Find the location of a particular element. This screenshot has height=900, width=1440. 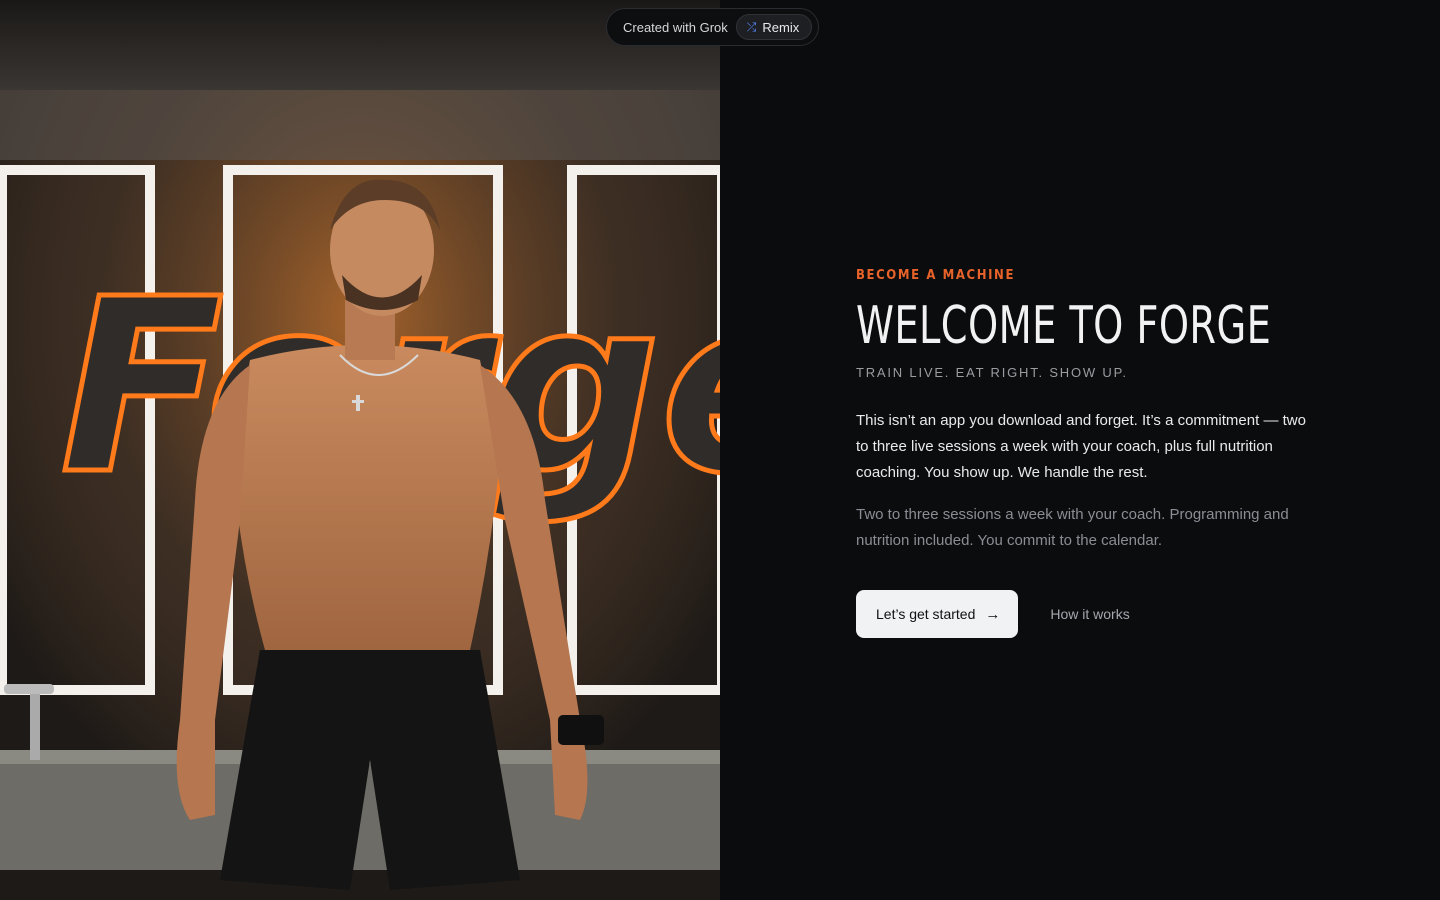

remix-button: ⤮ Remix is located at coordinates (774, 27).